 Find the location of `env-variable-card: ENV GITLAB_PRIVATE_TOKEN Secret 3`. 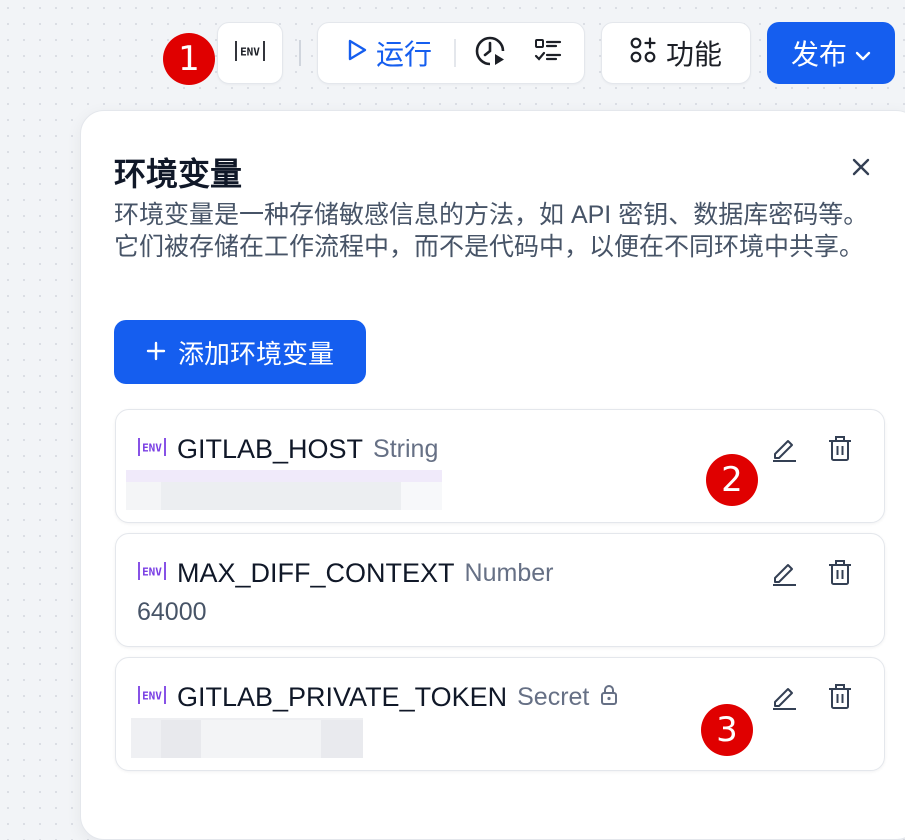

env-variable-card: ENV GITLAB_PRIVATE_TOKEN Secret 3 is located at coordinates (500, 714).